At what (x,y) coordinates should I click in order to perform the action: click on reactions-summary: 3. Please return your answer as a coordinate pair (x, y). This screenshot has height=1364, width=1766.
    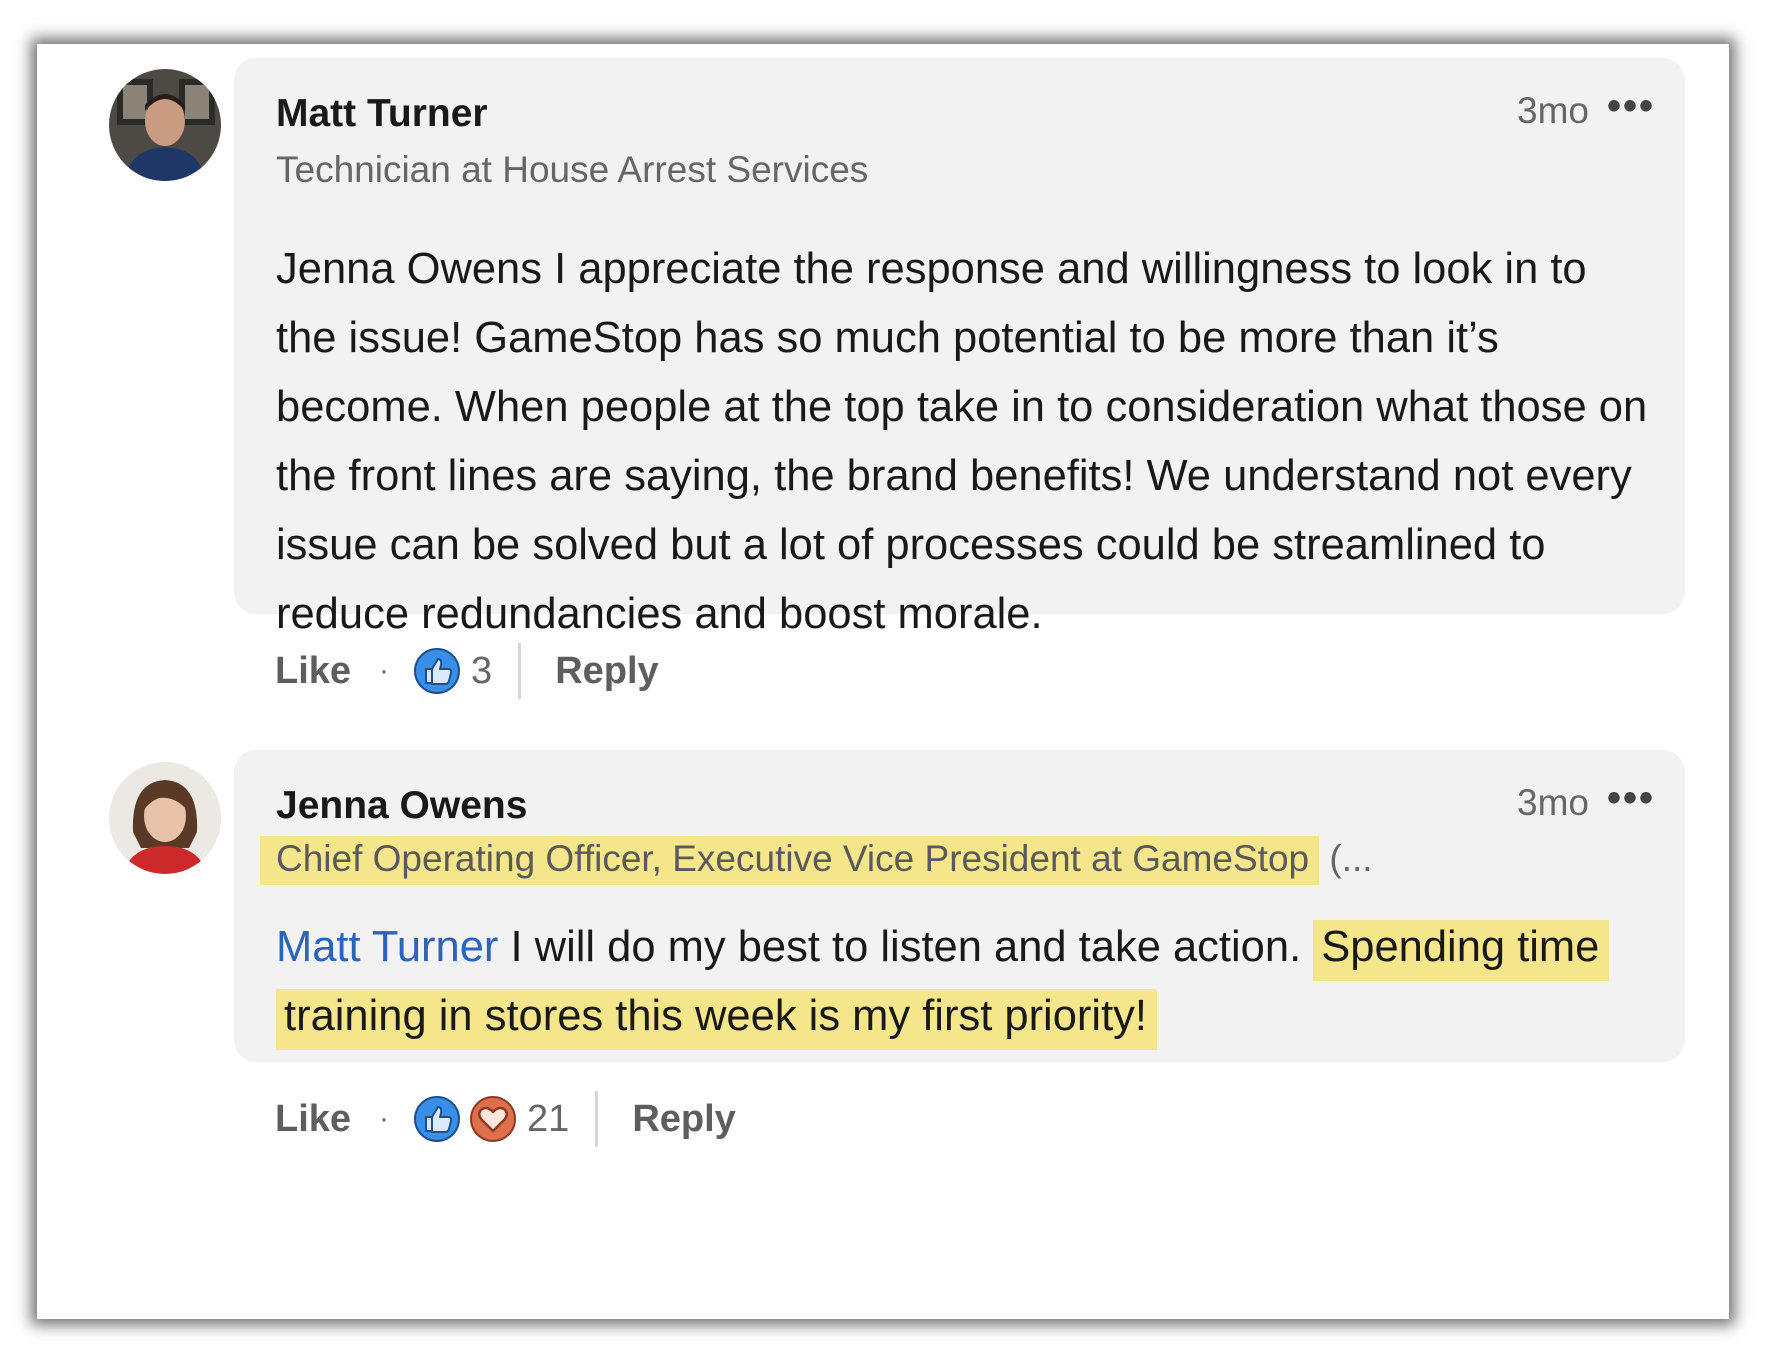
    Looking at the image, I should click on (452, 671).